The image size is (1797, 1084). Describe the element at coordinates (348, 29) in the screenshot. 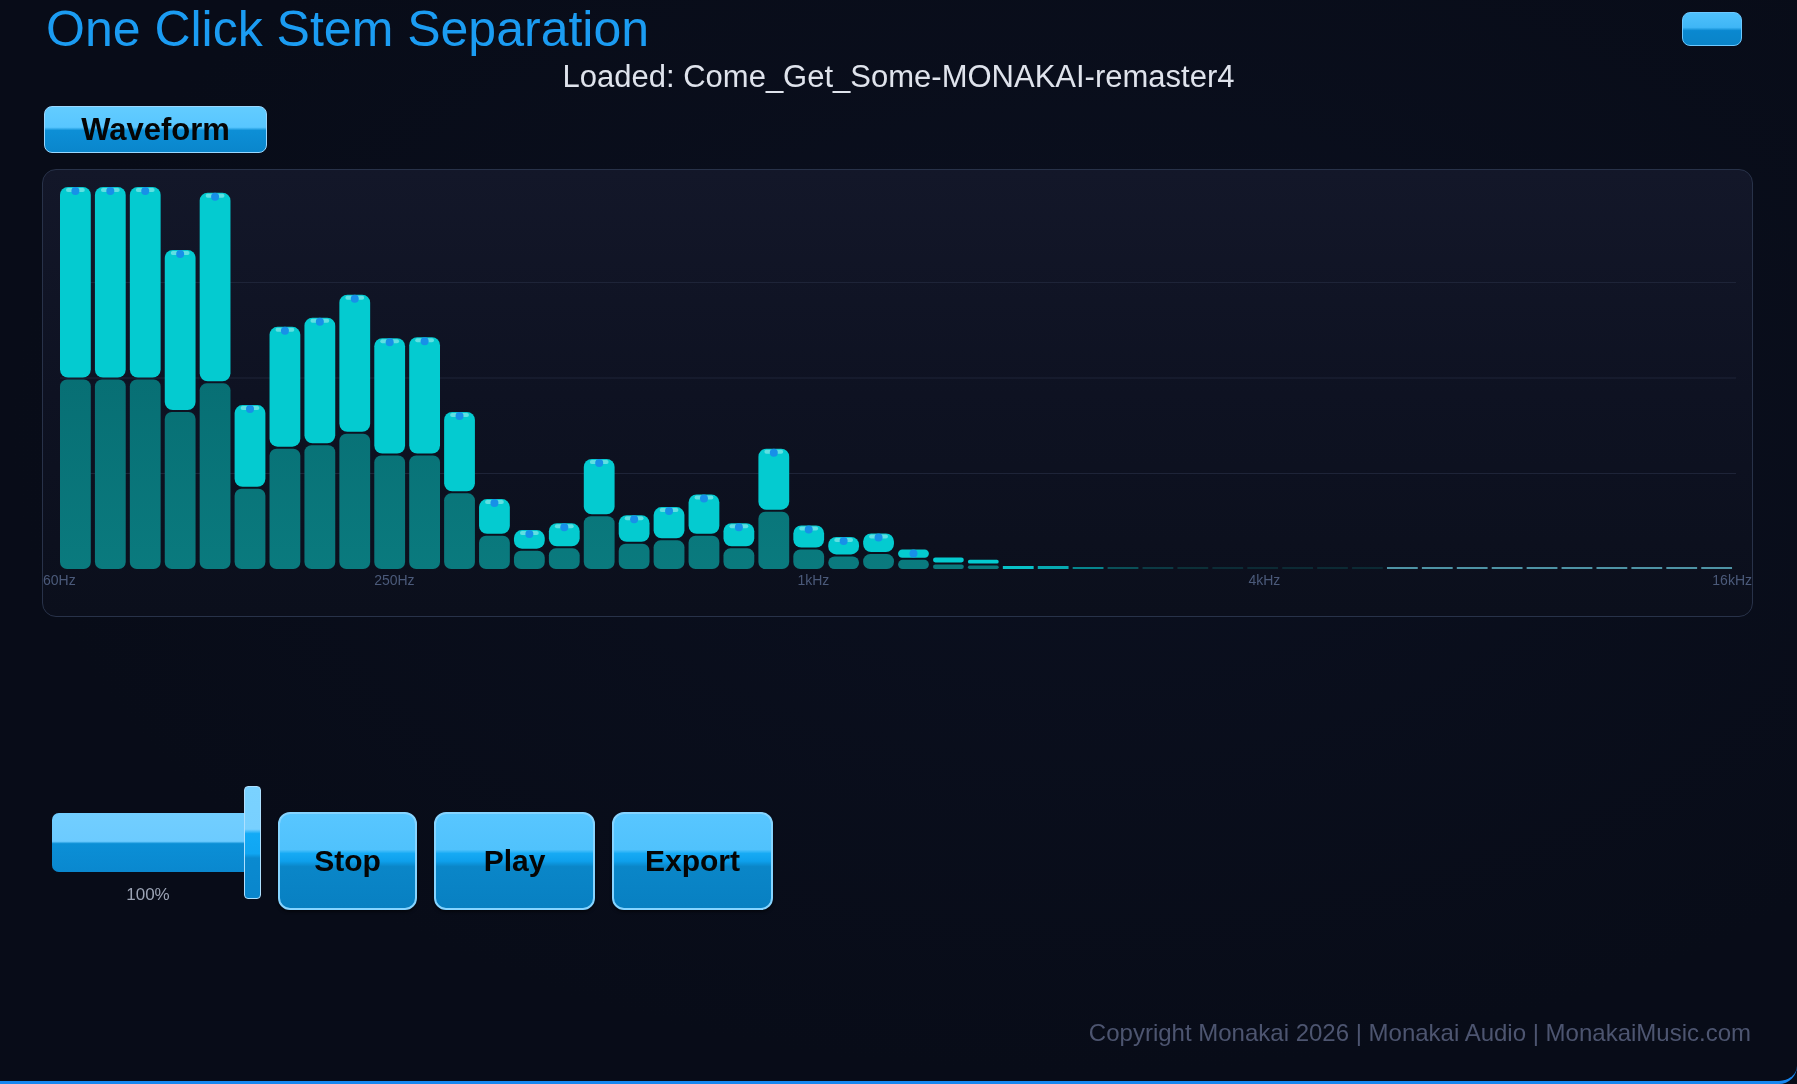

I see `app-title: One Click Stem Separation` at that location.